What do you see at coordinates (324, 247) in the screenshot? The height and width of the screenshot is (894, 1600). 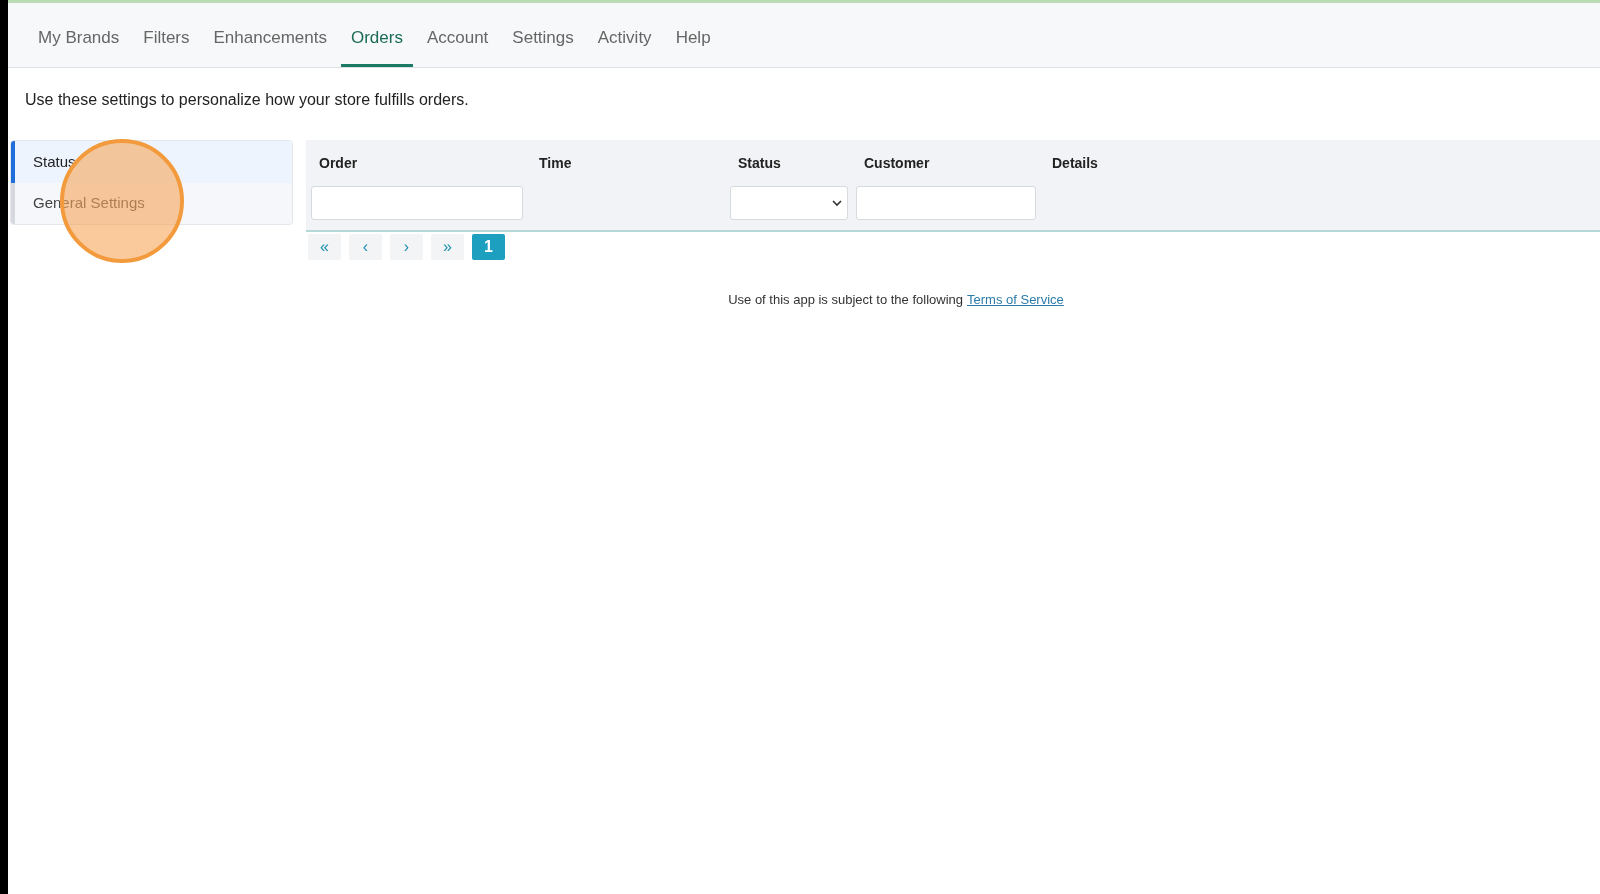 I see `page-button: «` at bounding box center [324, 247].